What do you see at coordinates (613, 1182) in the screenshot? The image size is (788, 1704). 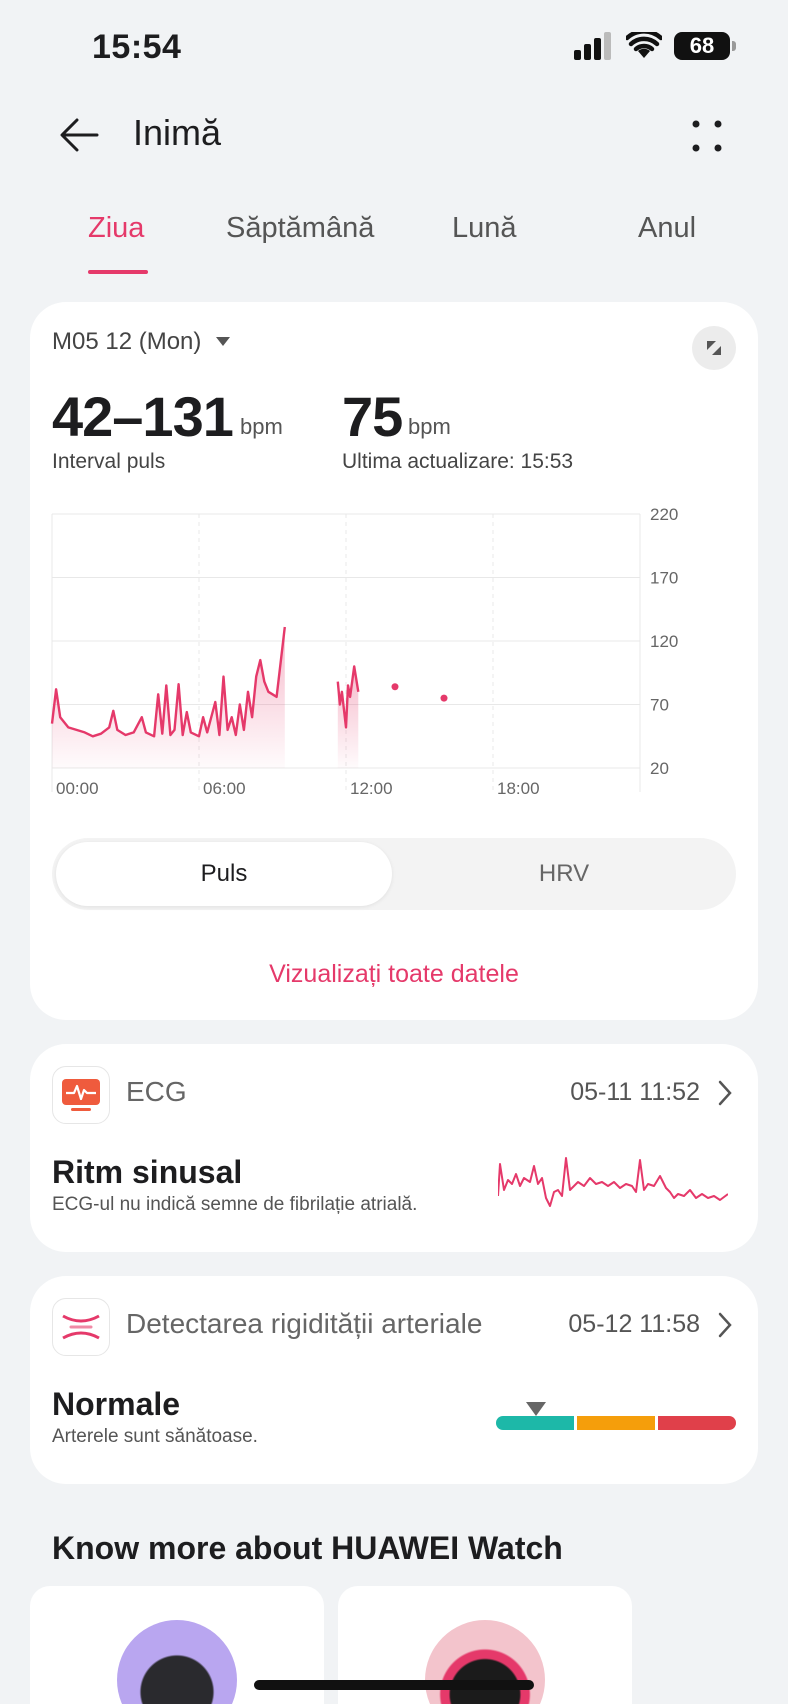 I see `ecg-waveform` at bounding box center [613, 1182].